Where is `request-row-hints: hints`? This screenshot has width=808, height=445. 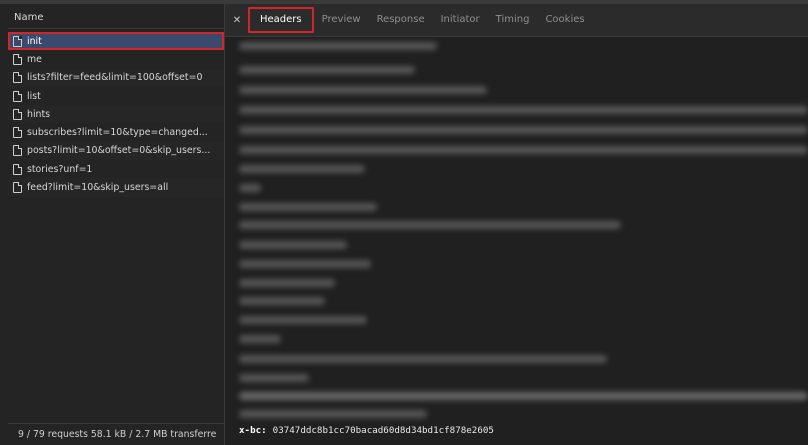 request-row-hints: hints is located at coordinates (116, 114).